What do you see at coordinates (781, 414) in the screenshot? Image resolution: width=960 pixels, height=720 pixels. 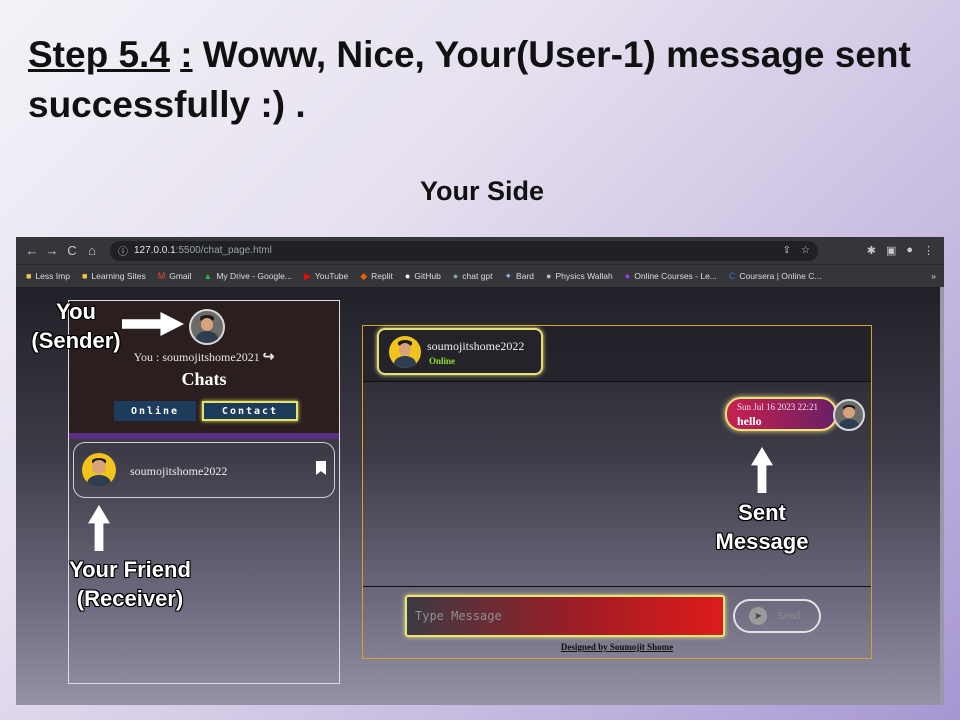 I see `sent-message-bubble: Sun Jul 16 2023 22:21 hello` at bounding box center [781, 414].